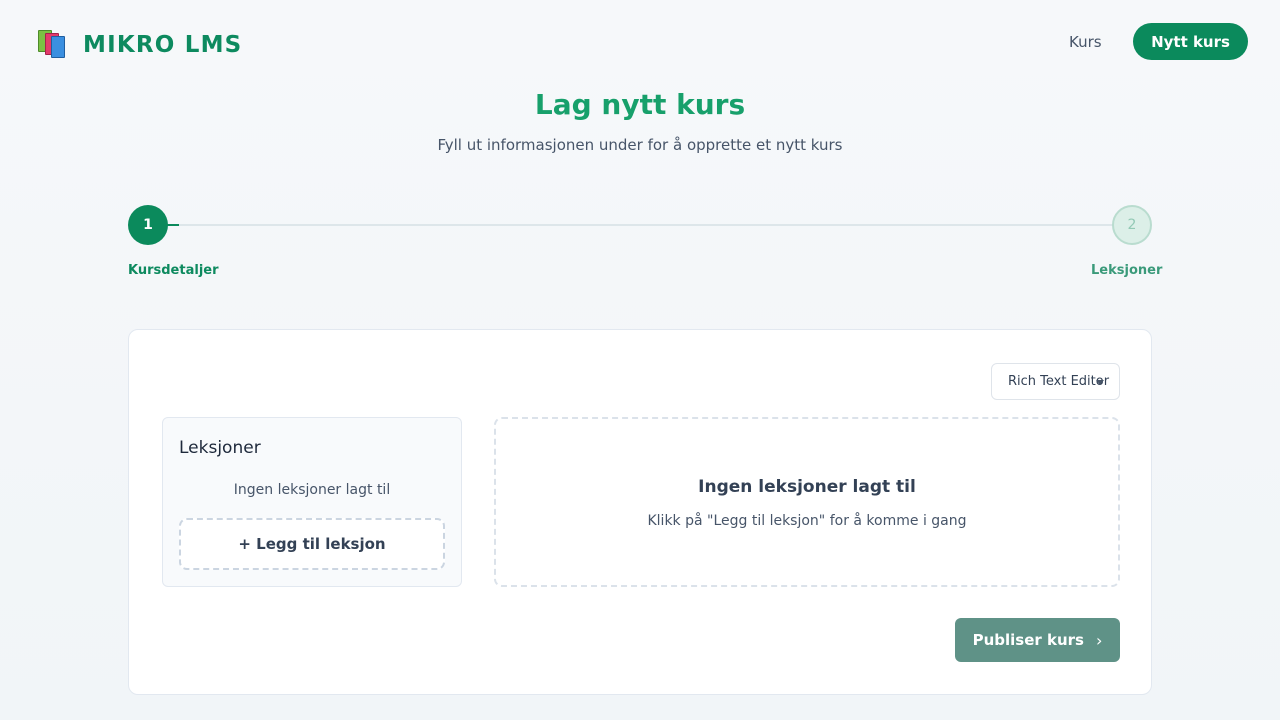 Image resolution: width=1280 pixels, height=720 pixels. What do you see at coordinates (1099, 640) in the screenshot?
I see `chevron-right-icon: ›` at bounding box center [1099, 640].